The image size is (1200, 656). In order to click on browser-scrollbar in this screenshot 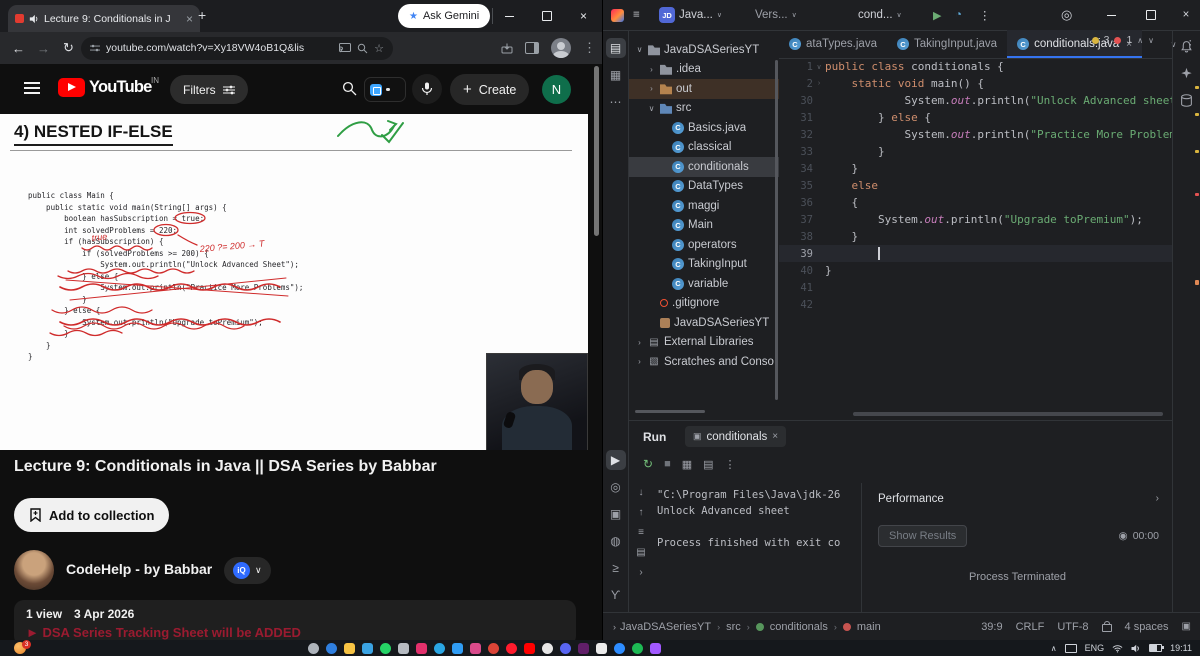, I will do `click(596, 151)`.